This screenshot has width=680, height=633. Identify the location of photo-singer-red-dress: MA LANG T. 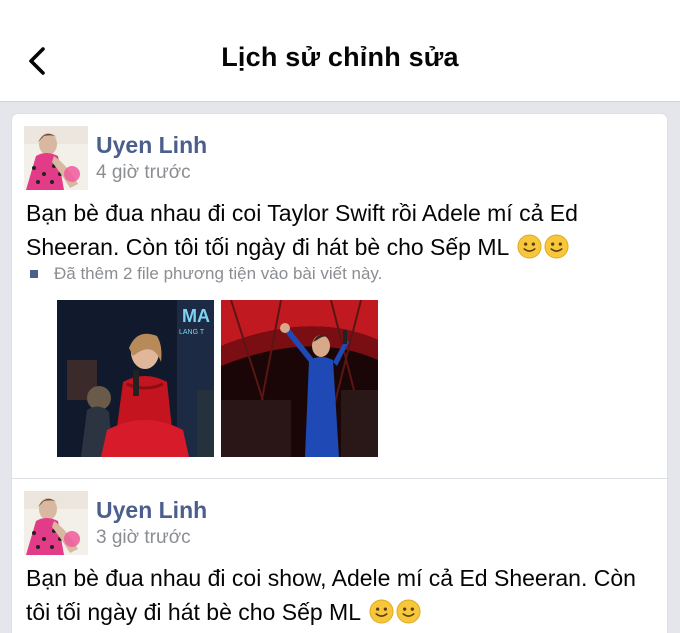
(135, 378).